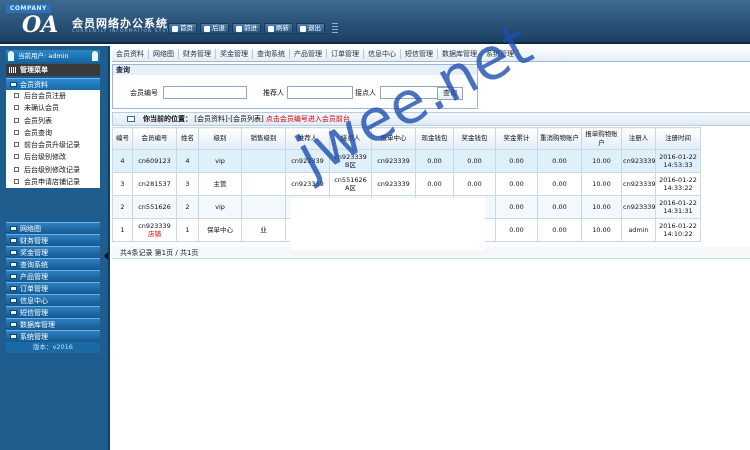 The height and width of the screenshot is (450, 750). What do you see at coordinates (239, 28) in the screenshot?
I see `forward-arrow-icon` at bounding box center [239, 28].